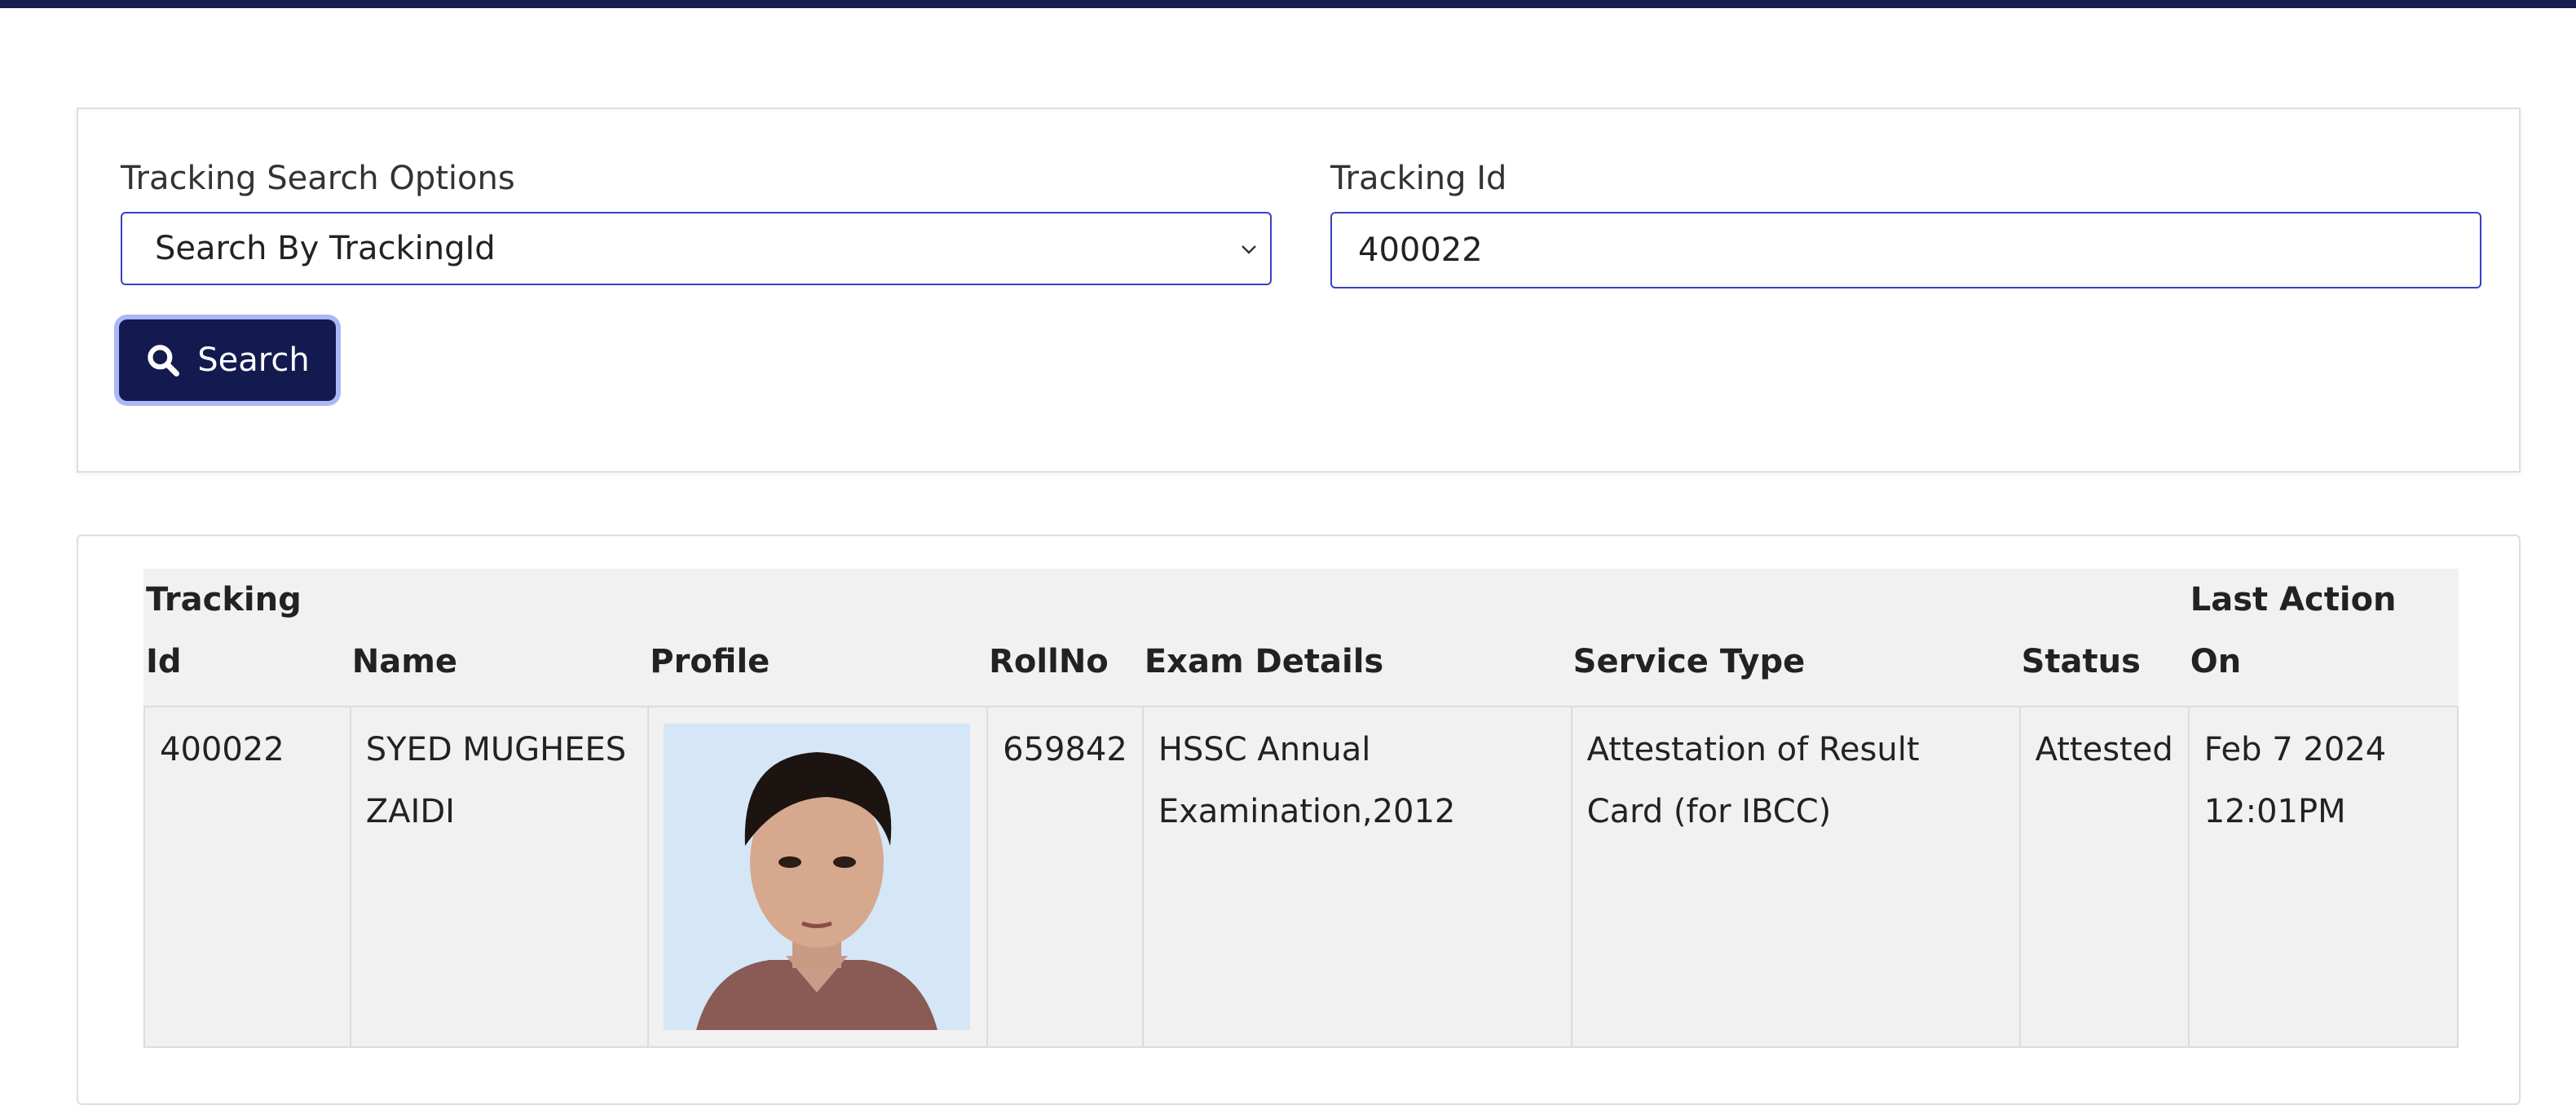 The height and width of the screenshot is (1105, 2576). What do you see at coordinates (1905, 250) in the screenshot?
I see `tracking-id-input: 400022` at bounding box center [1905, 250].